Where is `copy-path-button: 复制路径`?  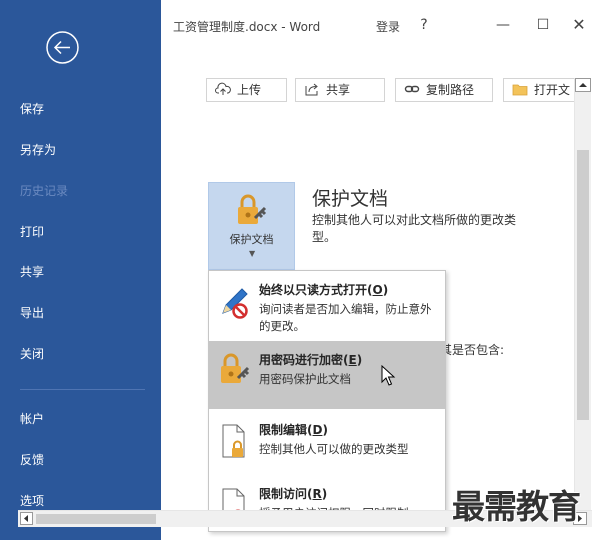
copy-path-button: 复制路径 is located at coordinates (444, 90).